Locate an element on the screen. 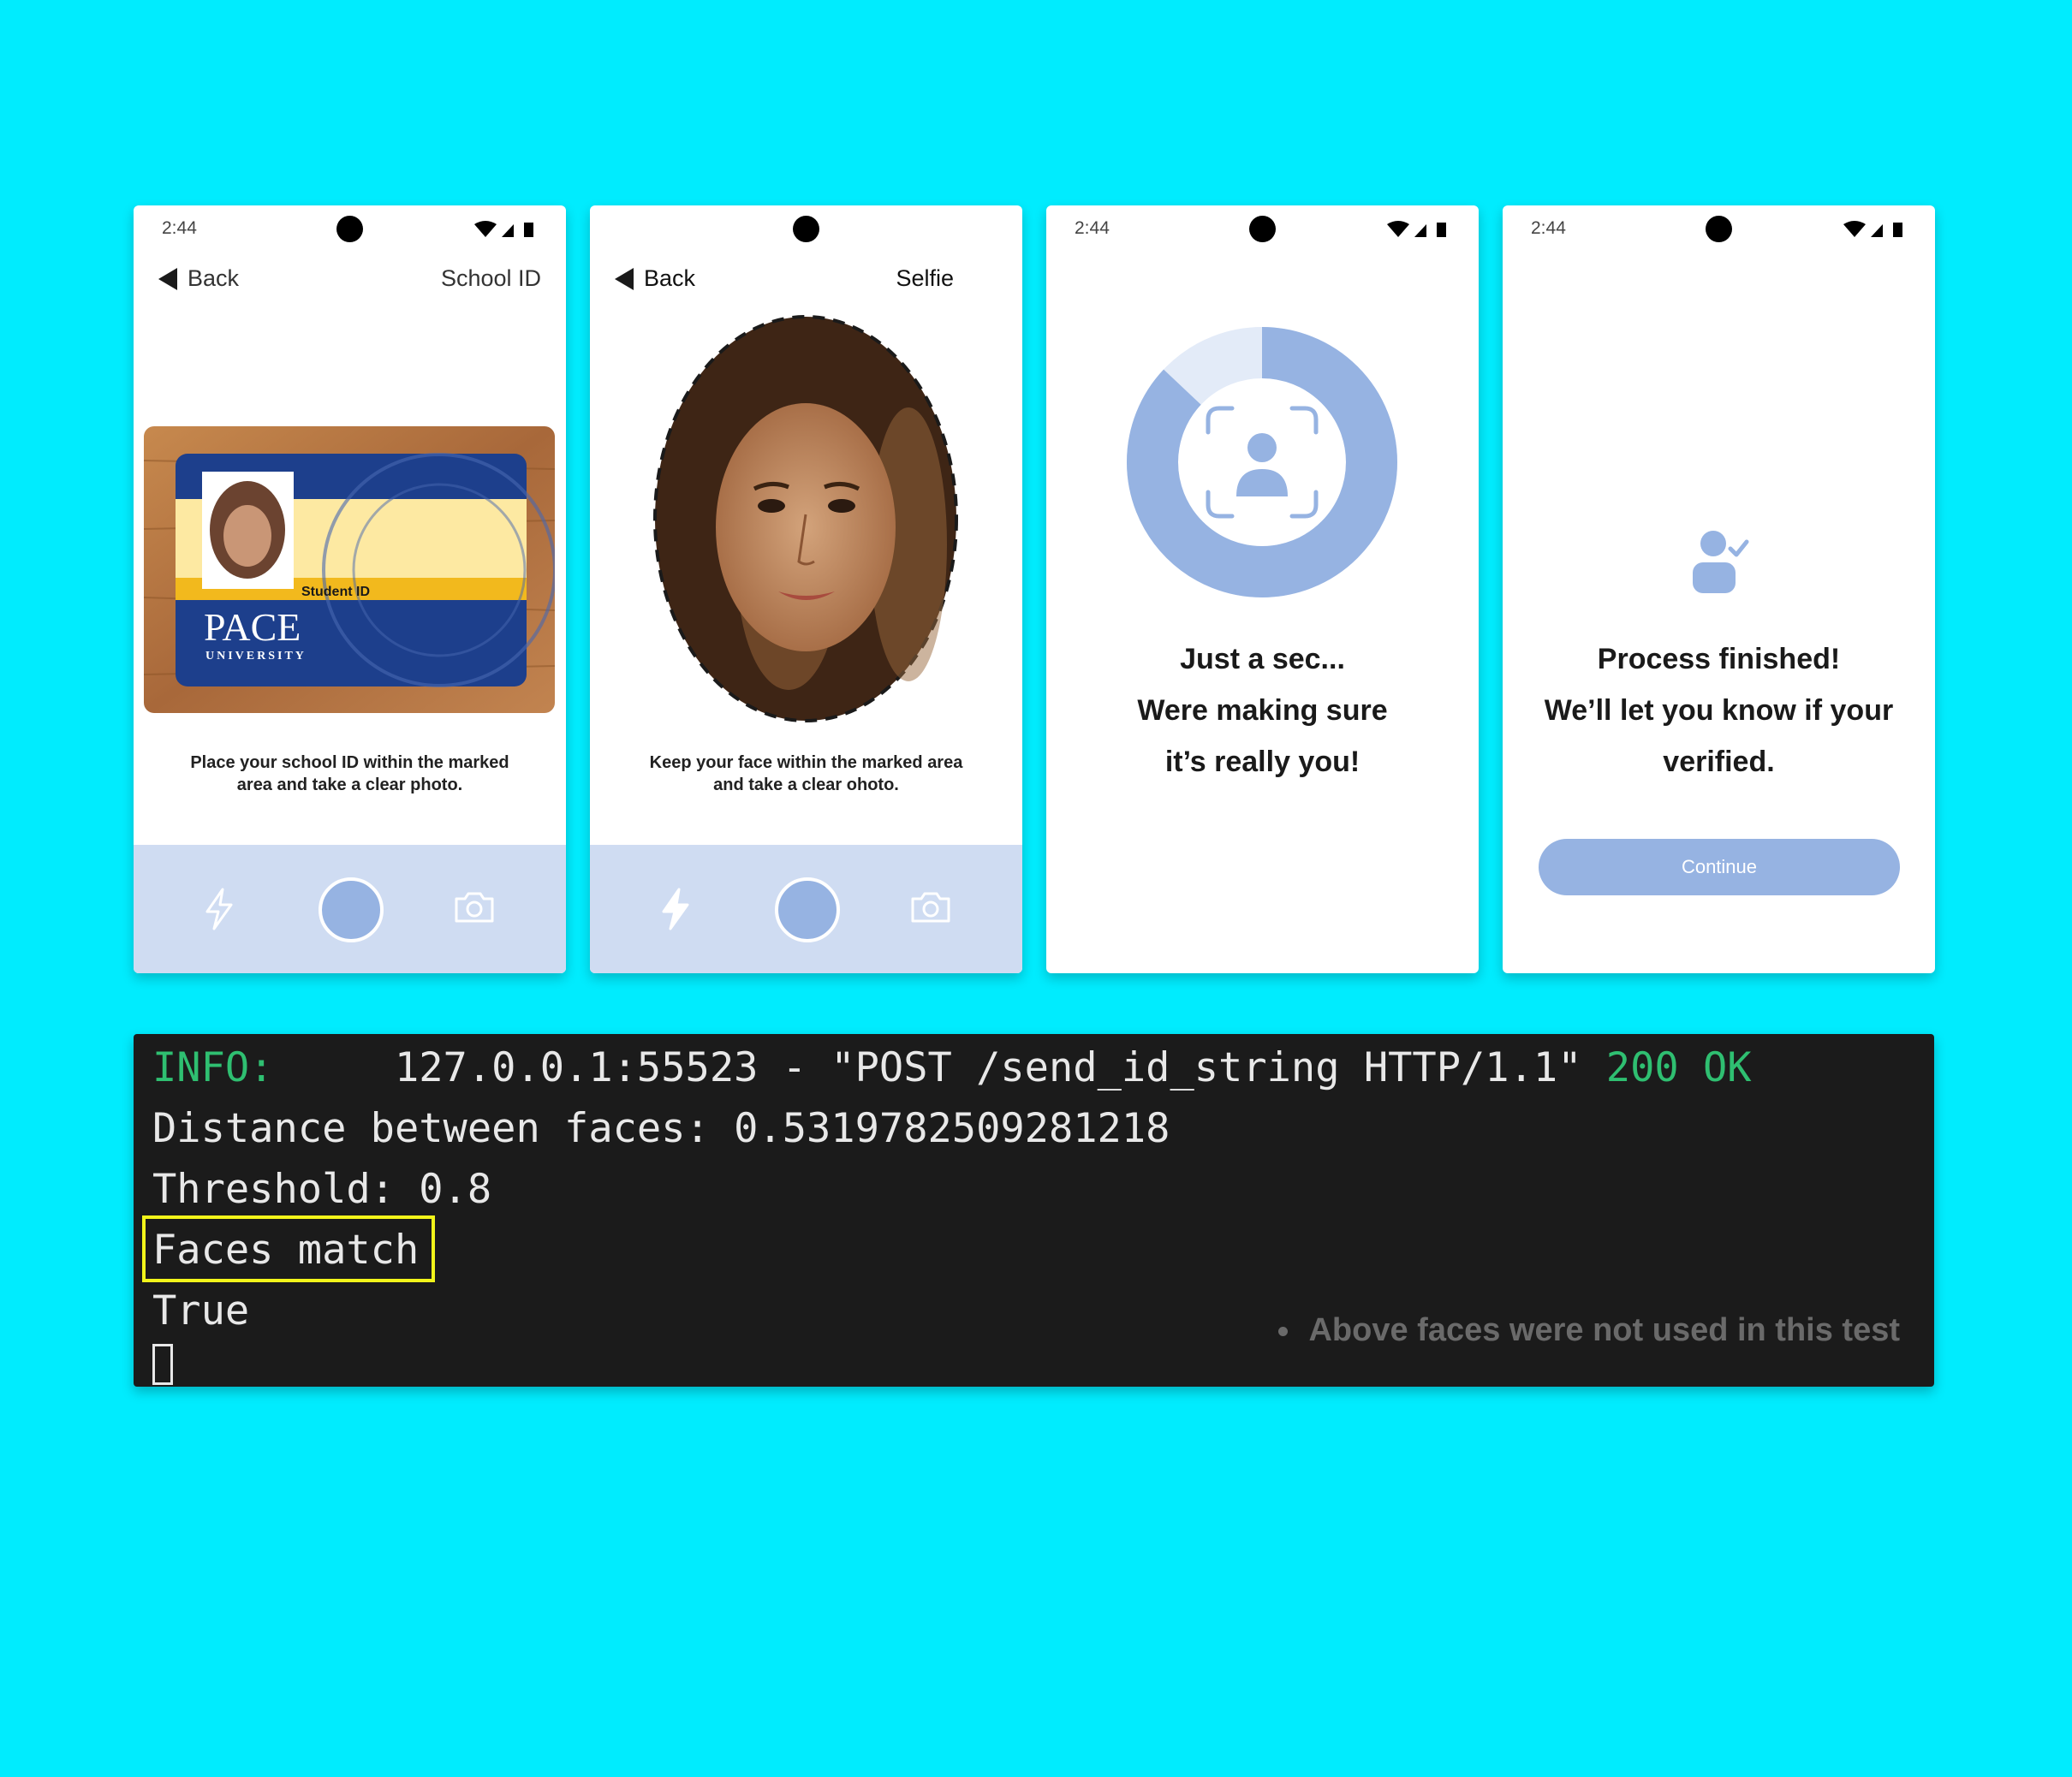 Image resolution: width=2072 pixels, height=1777 pixels. terminal-line-bool: True is located at coordinates (201, 1310).